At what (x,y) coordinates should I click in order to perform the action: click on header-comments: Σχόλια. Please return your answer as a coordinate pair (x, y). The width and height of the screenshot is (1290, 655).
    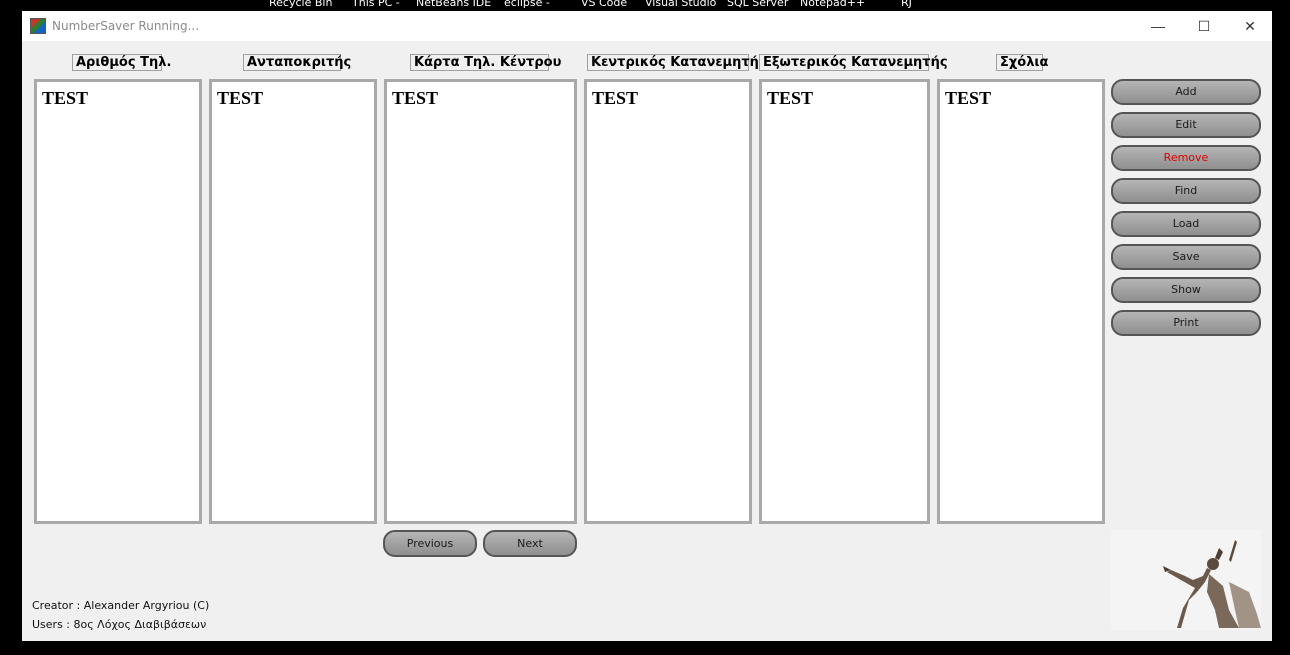
    Looking at the image, I should click on (1022, 62).